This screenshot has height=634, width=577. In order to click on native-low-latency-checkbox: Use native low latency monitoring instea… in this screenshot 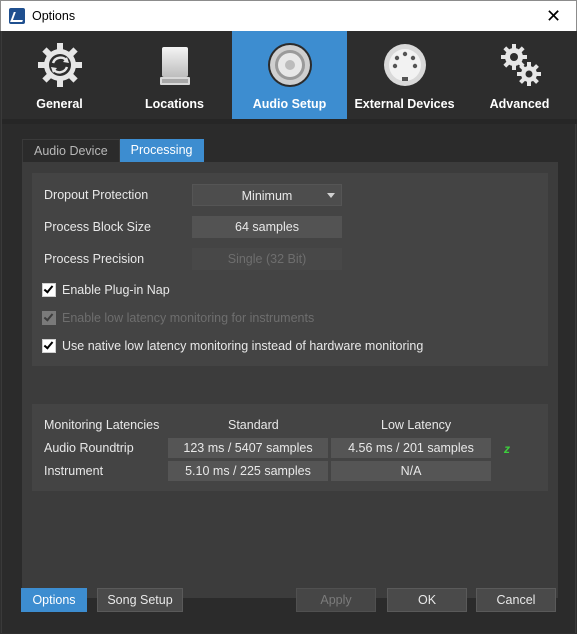, I will do `click(232, 346)`.